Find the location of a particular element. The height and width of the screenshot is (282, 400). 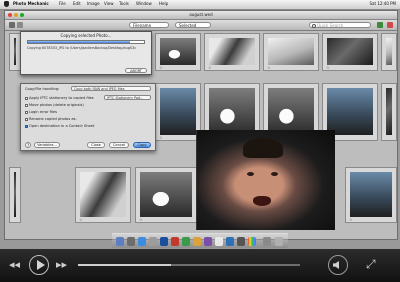

file-handling-heading: Copy/File handling: is located at coordinates (42, 89).